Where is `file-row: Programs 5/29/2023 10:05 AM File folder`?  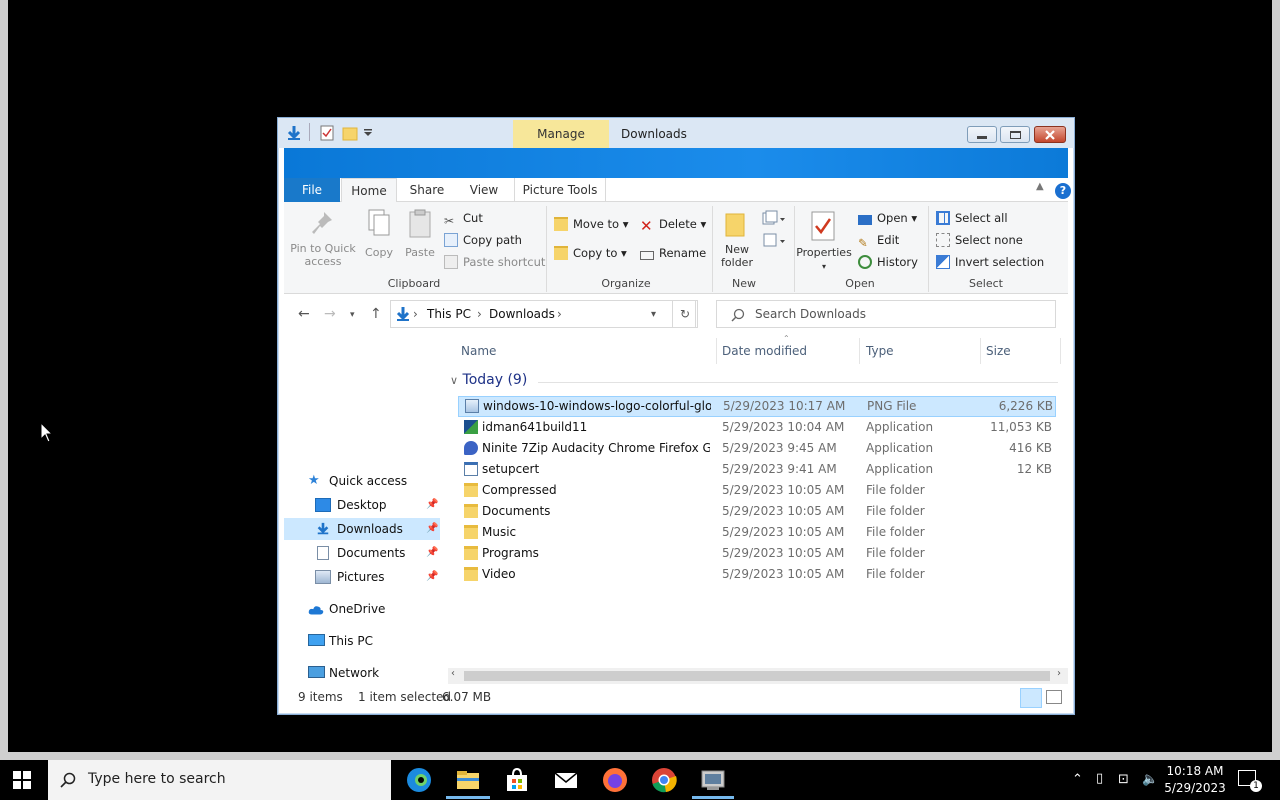
file-row: Programs 5/29/2023 10:05 AM File folder is located at coordinates (757, 553).